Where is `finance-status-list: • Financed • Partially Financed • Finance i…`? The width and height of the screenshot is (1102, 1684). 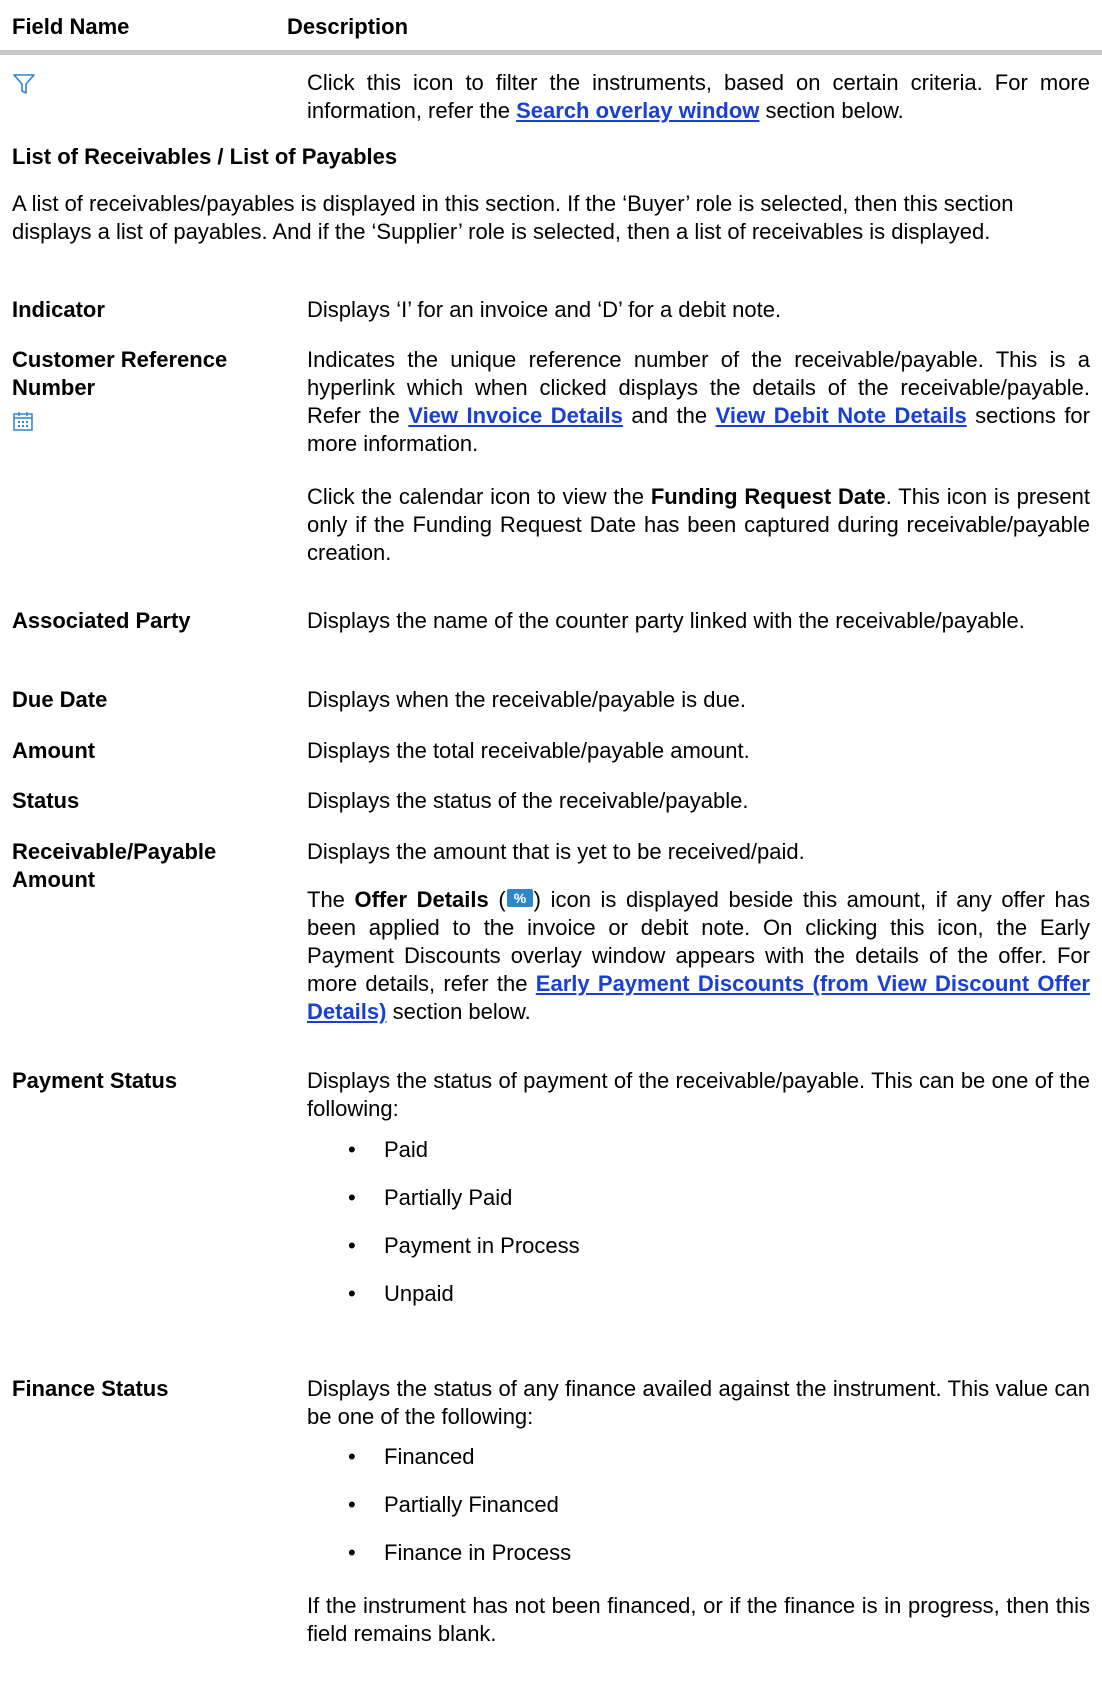 finance-status-list: • Financed • Partially Financed • Finance i… is located at coordinates (460, 1505).